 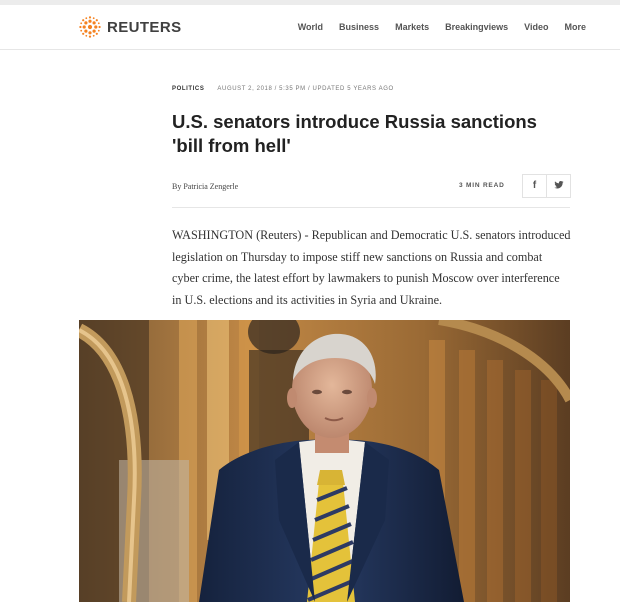 I want to click on share-buttons: f, so click(x=546, y=186).